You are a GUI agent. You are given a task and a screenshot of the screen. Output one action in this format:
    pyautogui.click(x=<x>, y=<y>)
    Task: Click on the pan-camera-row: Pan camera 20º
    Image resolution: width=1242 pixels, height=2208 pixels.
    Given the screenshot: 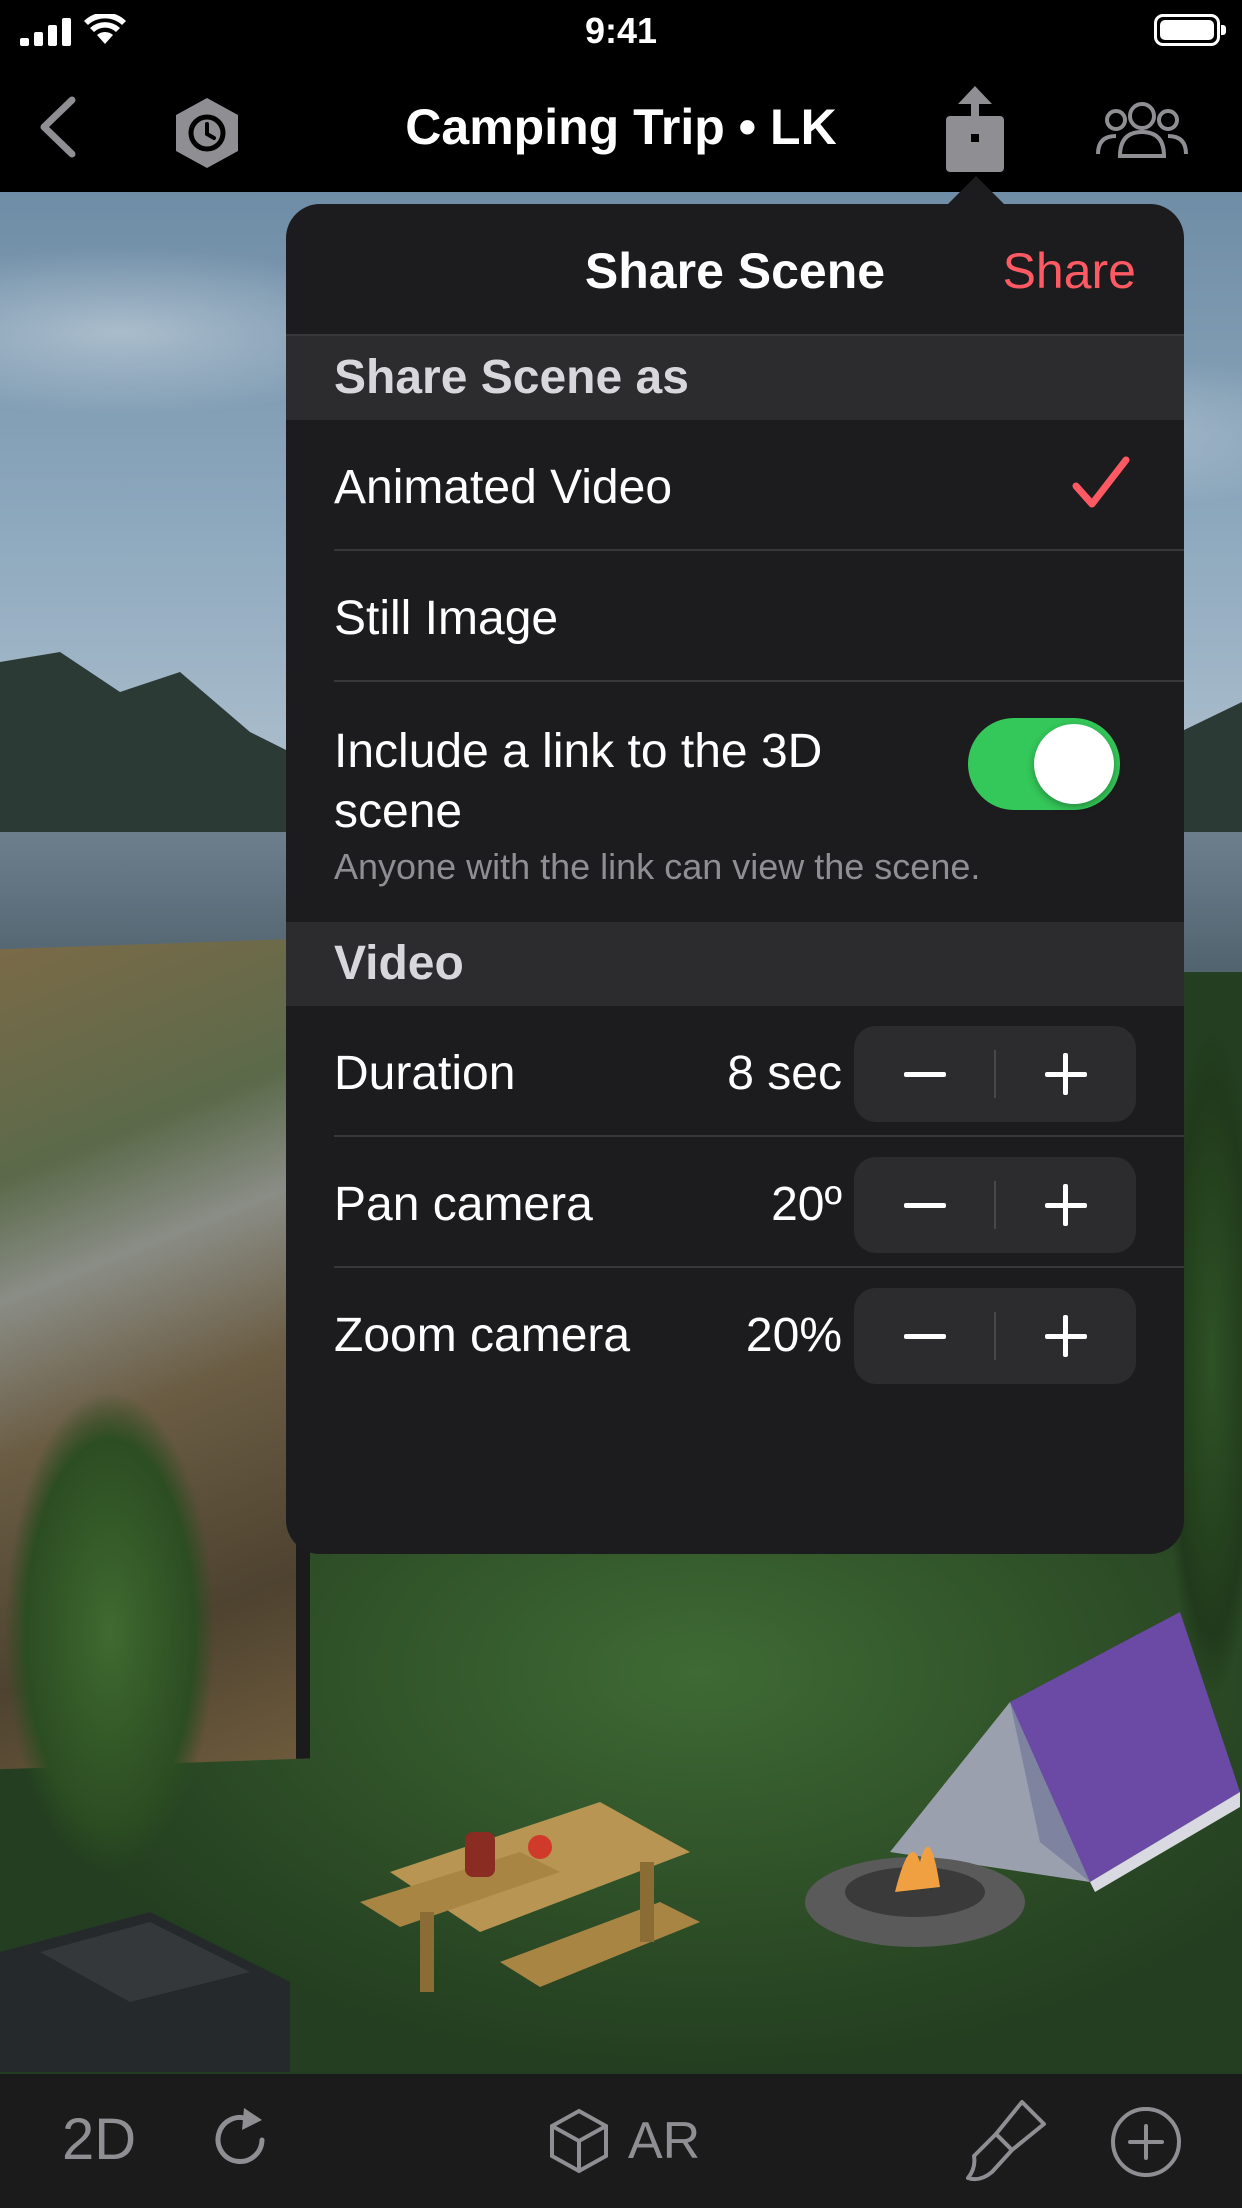 What is the action you would take?
    pyautogui.click(x=759, y=1202)
    